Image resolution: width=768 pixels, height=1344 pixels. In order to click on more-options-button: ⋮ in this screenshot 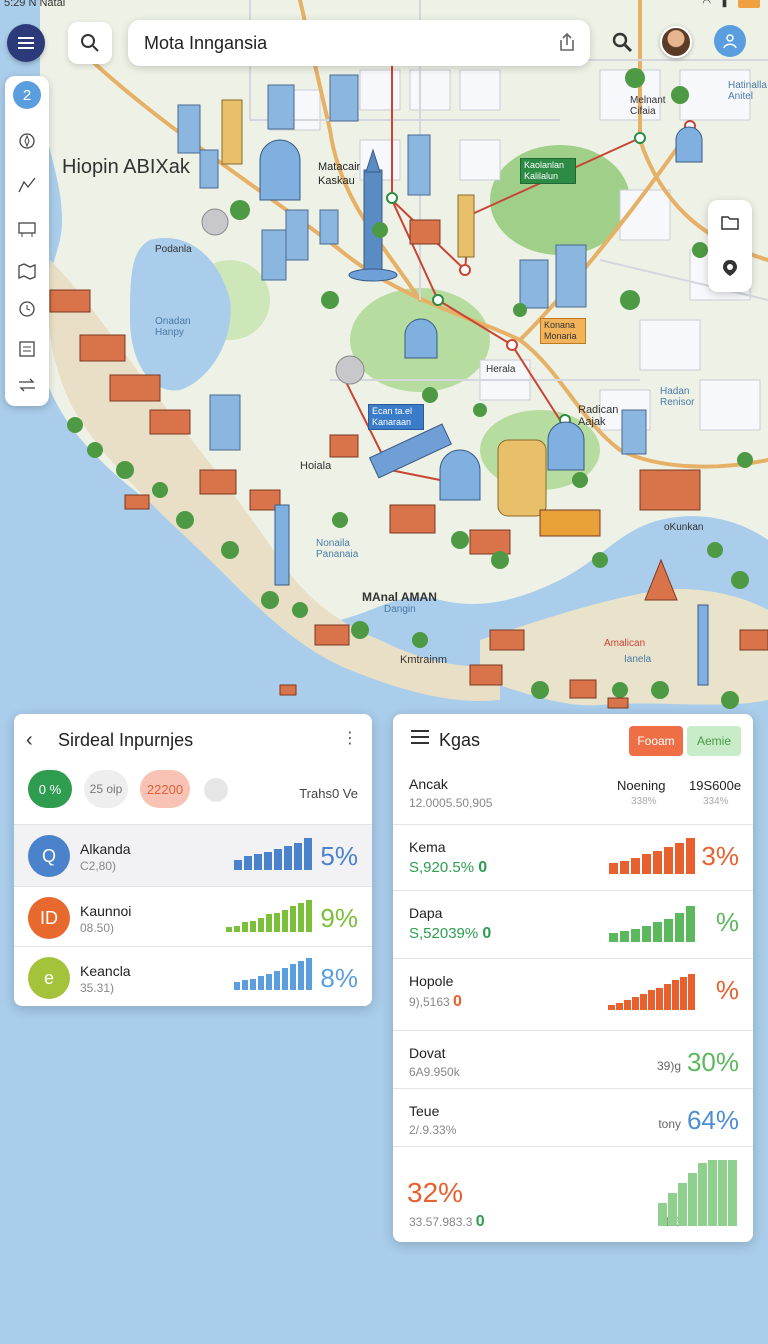, I will do `click(350, 738)`.